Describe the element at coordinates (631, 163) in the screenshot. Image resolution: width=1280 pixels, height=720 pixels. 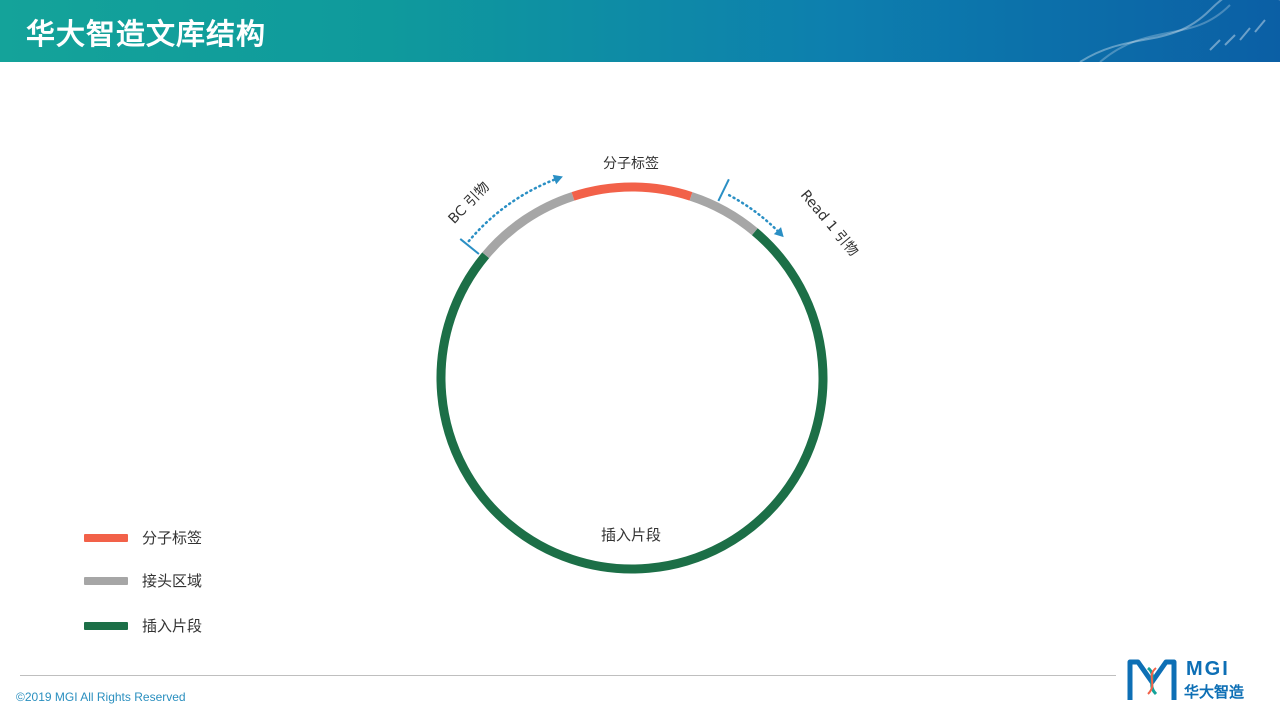
I see `molecular-tag-label: 分子标签` at that location.